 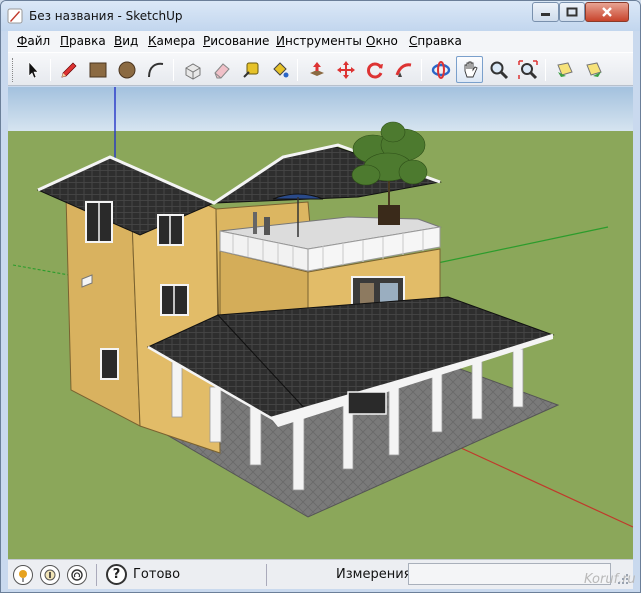 I want to click on resize-grip-icon, so click(x=623, y=579).